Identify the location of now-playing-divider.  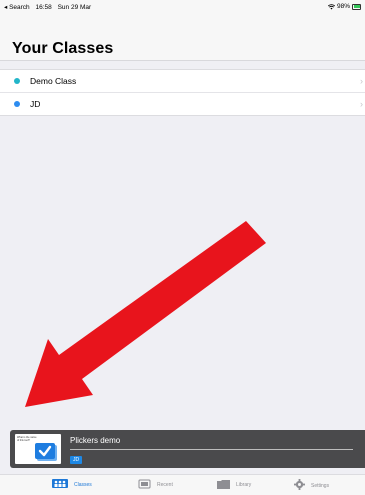
(211, 449).